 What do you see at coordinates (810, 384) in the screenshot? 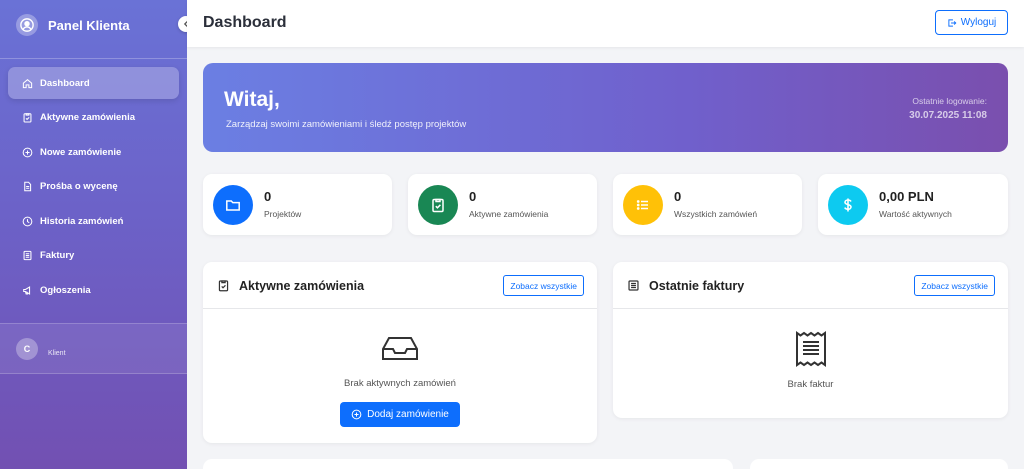
I see `empty-invoices-text: Brak faktur` at bounding box center [810, 384].